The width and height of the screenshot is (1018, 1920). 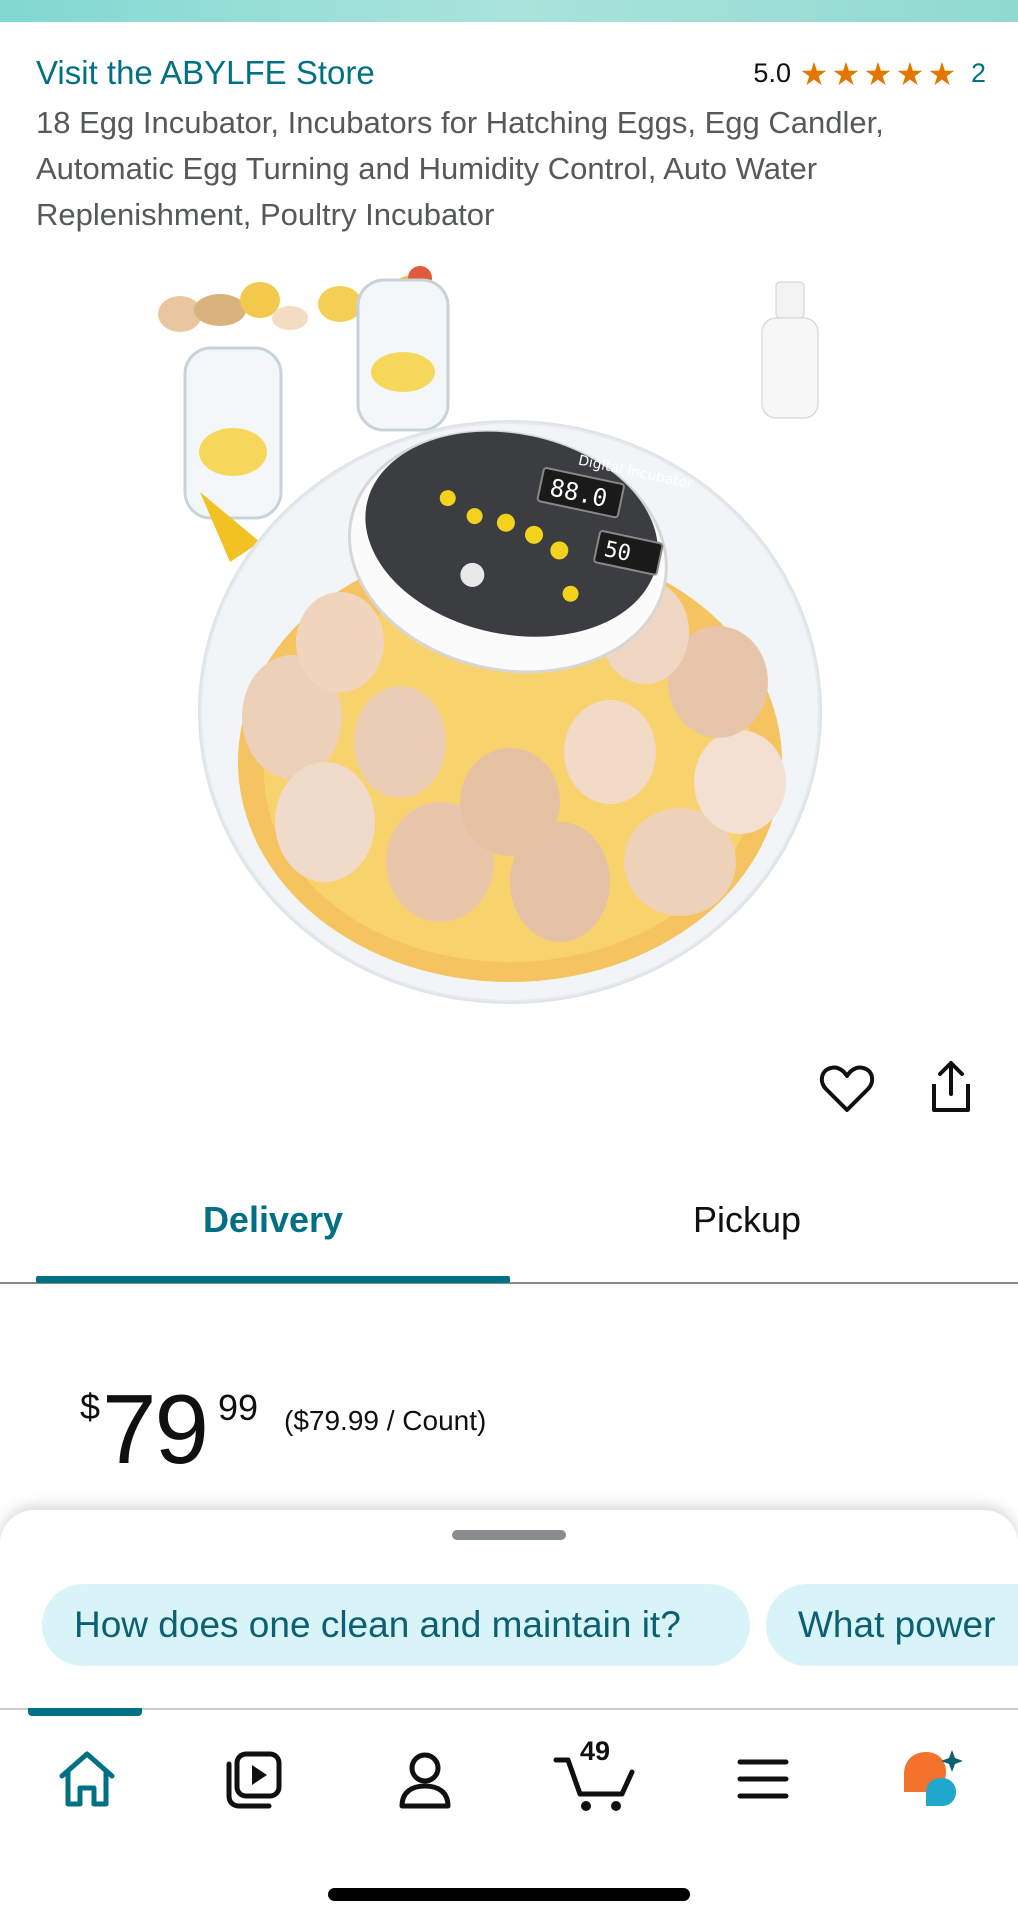 What do you see at coordinates (396, 1625) in the screenshot?
I see `suggestion-chip: How does one clean and maintain it?` at bounding box center [396, 1625].